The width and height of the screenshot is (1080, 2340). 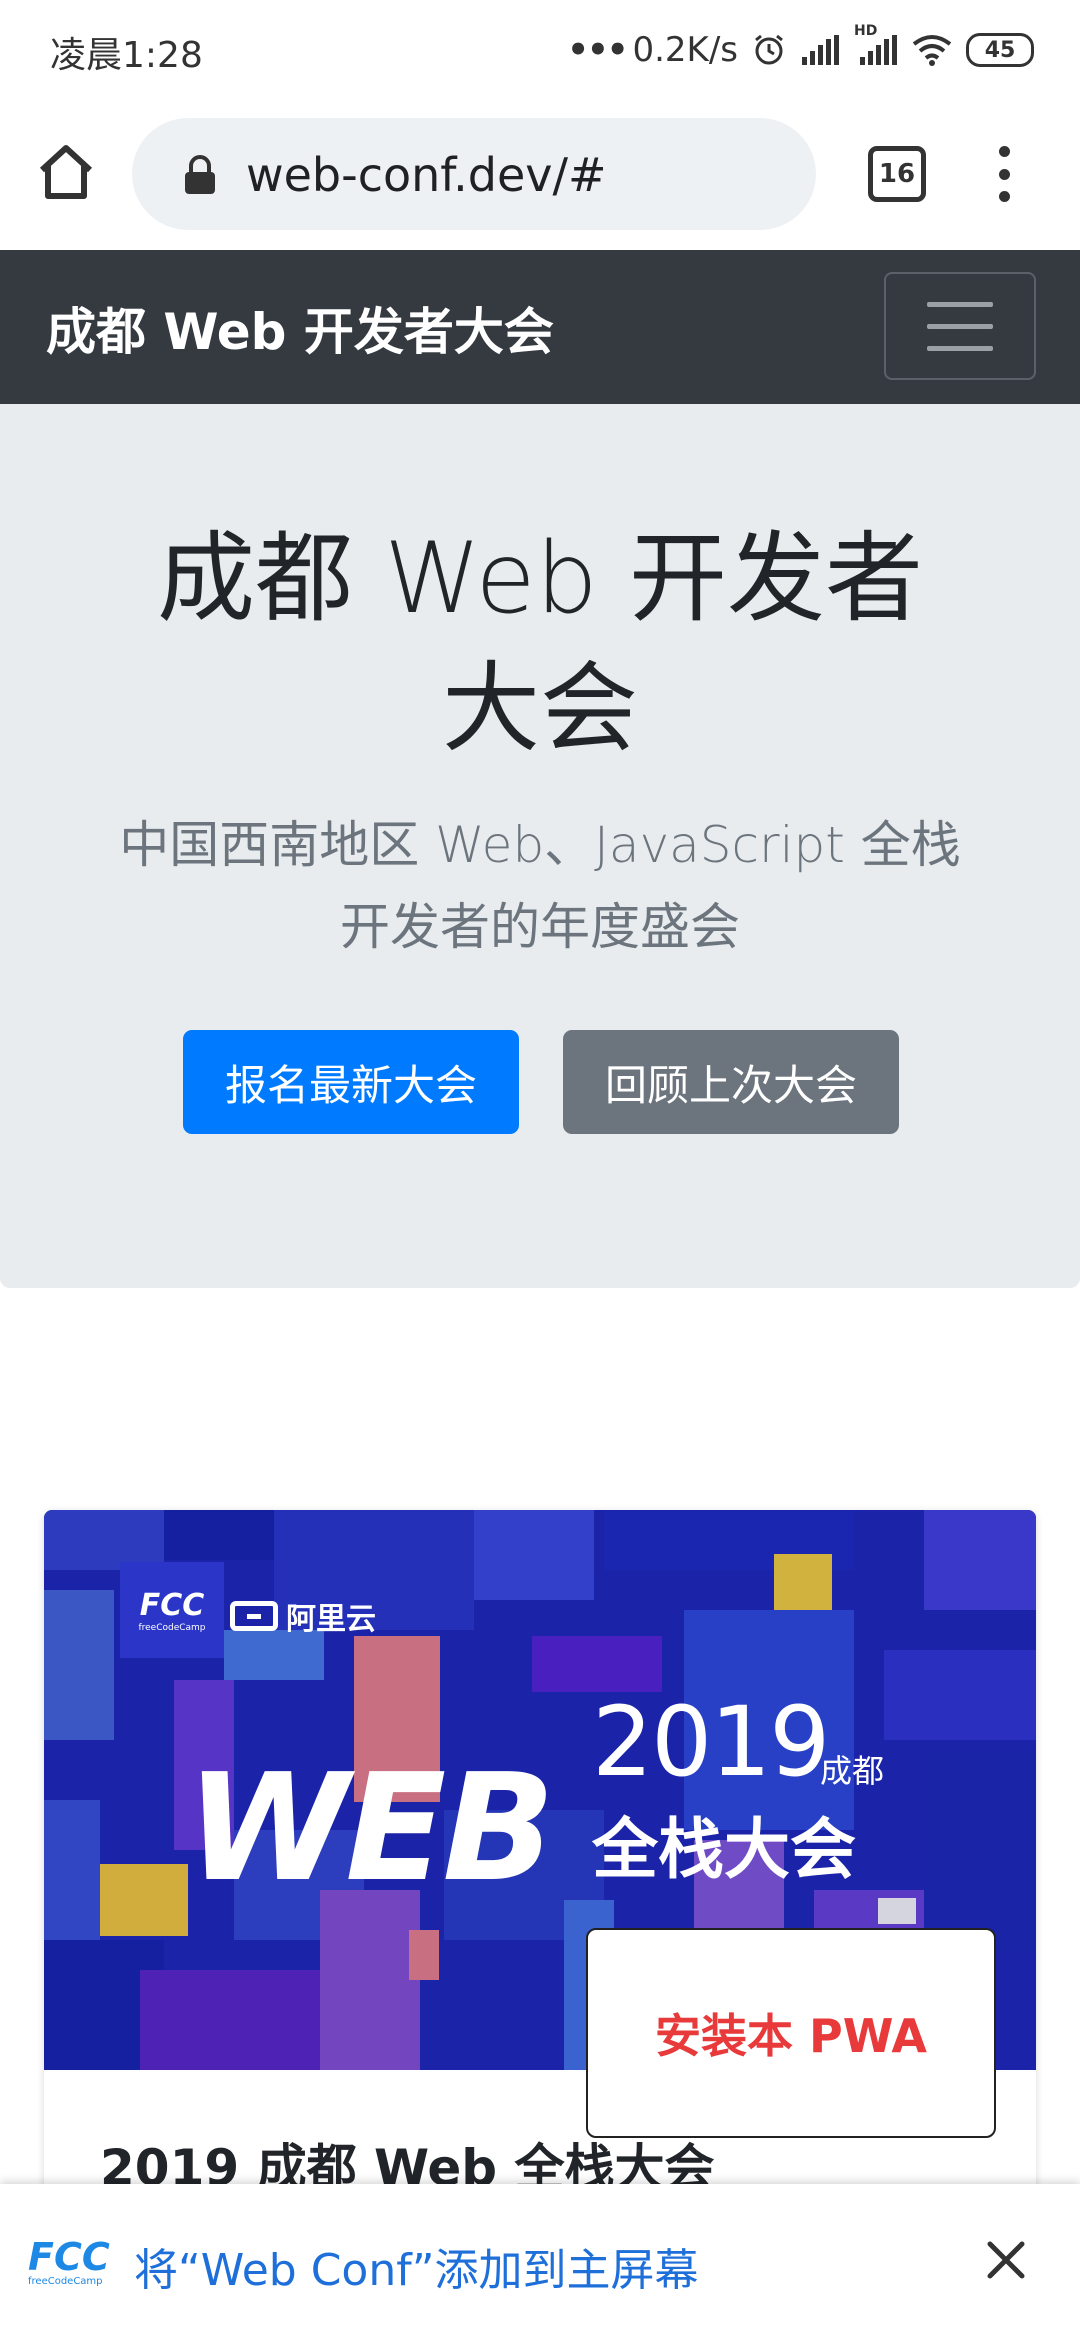 I want to click on home-button, so click(x=66, y=175).